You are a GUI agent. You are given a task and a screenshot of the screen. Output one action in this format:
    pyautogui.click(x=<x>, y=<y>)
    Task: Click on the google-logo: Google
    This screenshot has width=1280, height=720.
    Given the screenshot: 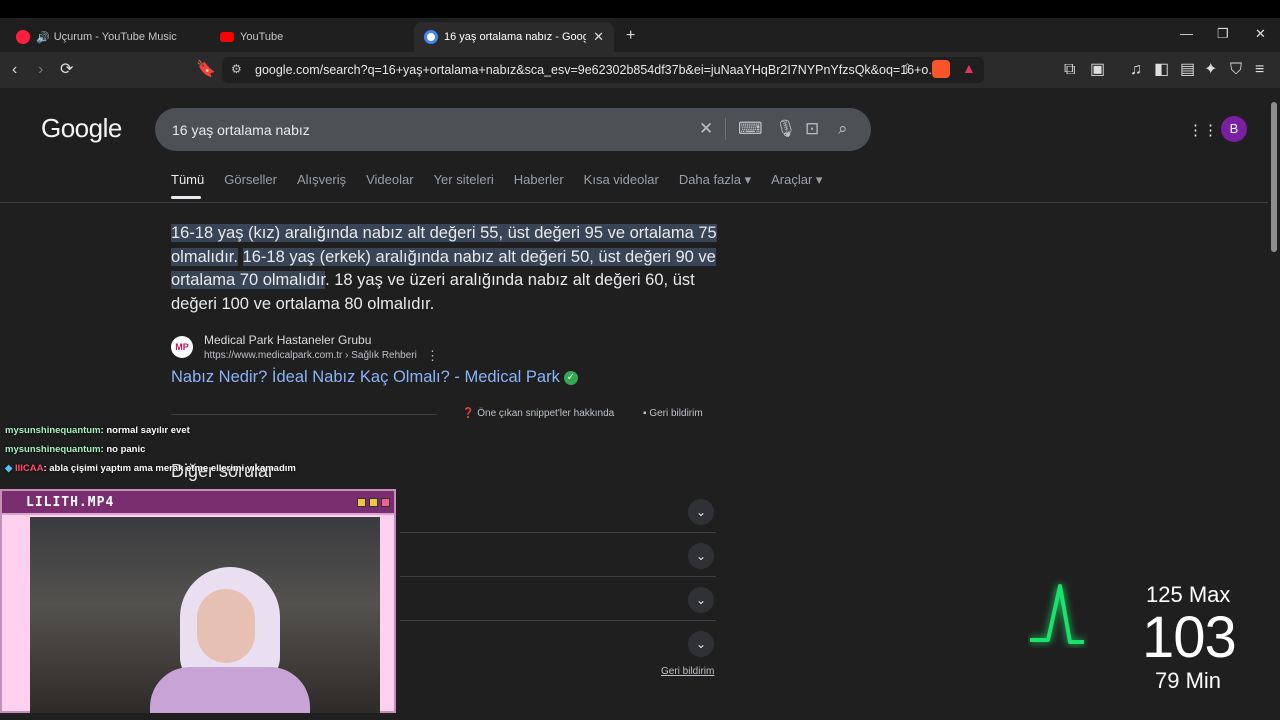 What is the action you would take?
    pyautogui.click(x=81, y=128)
    